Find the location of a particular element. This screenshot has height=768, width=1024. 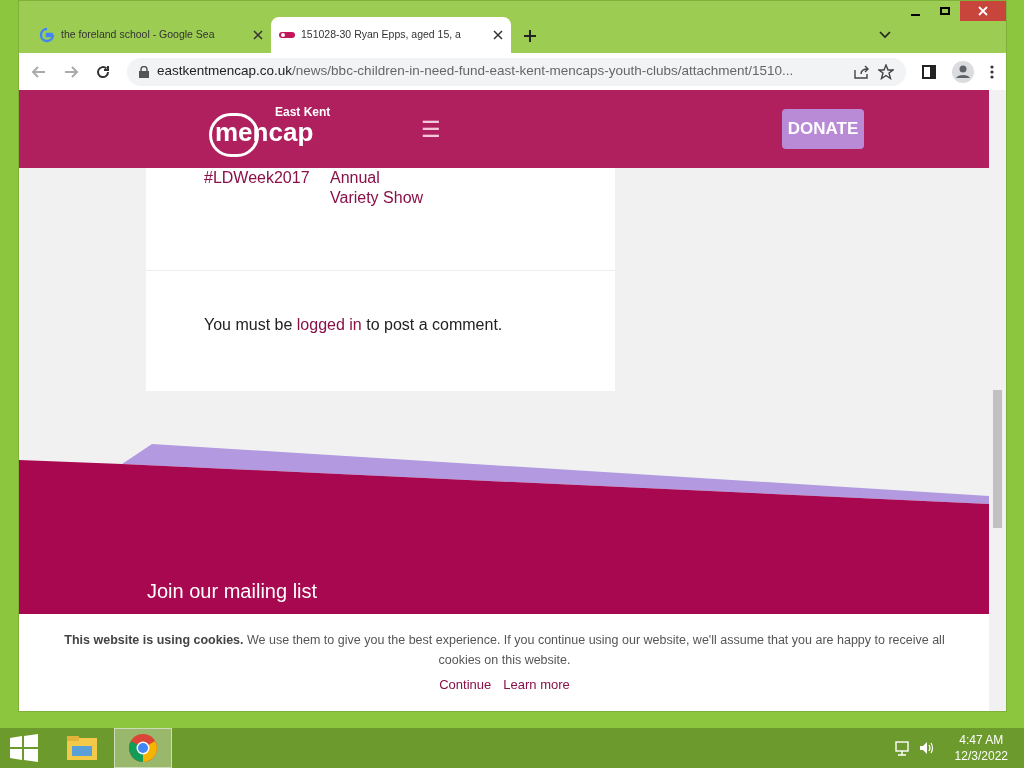

taskbar-app is located at coordinates (143, 748).